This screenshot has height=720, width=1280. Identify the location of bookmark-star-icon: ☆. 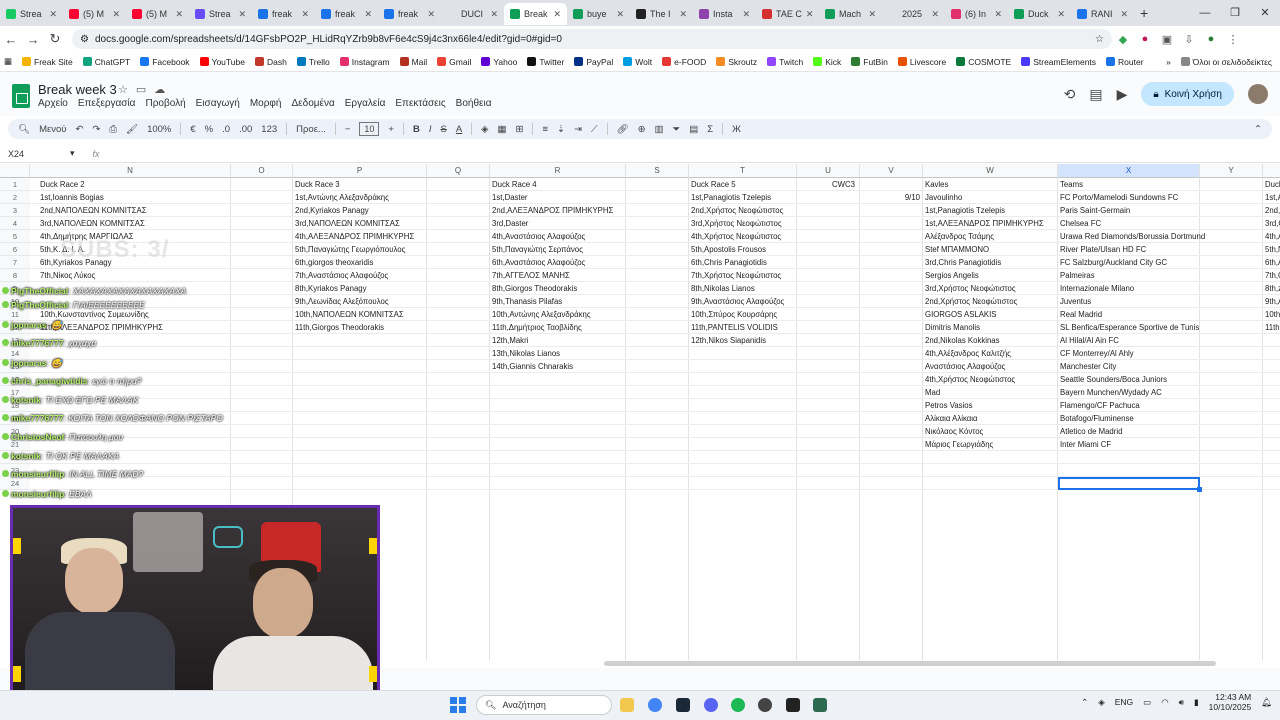
(1099, 39).